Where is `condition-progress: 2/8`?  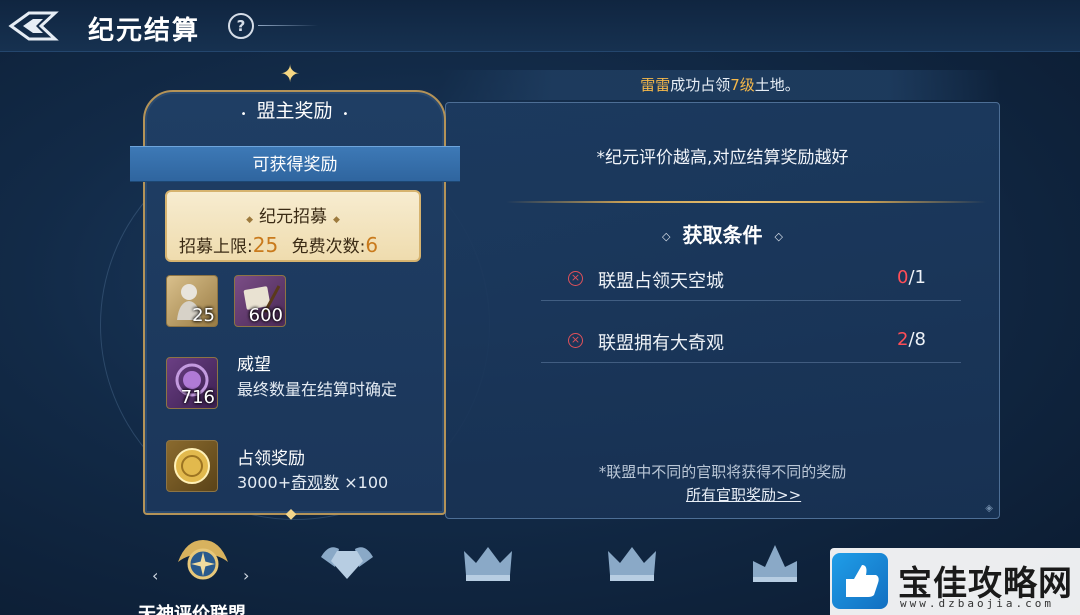 condition-progress: 2/8 is located at coordinates (911, 339).